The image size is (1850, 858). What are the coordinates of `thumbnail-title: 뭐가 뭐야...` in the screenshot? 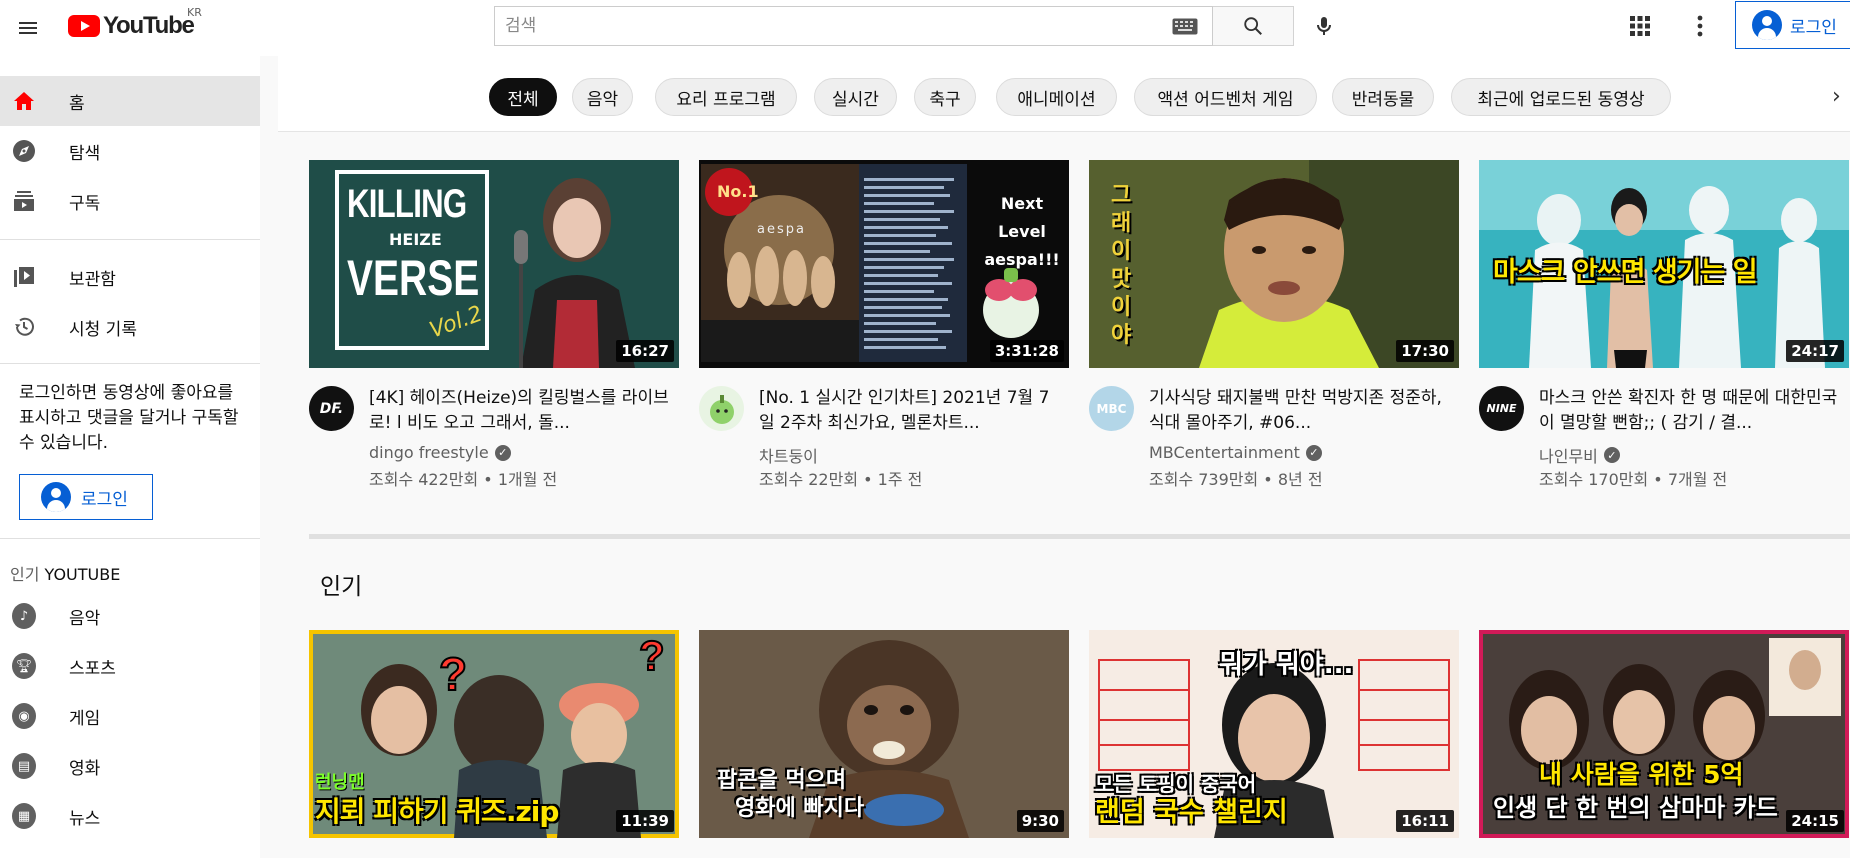 It's located at (1286, 665).